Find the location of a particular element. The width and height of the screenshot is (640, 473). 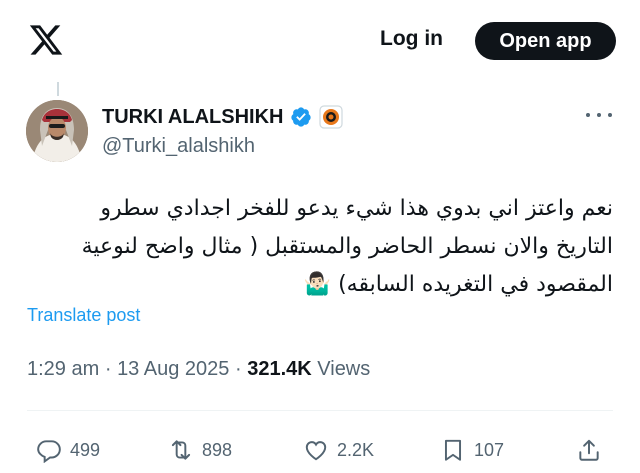

reply-button: 499 is located at coordinates (68, 450).